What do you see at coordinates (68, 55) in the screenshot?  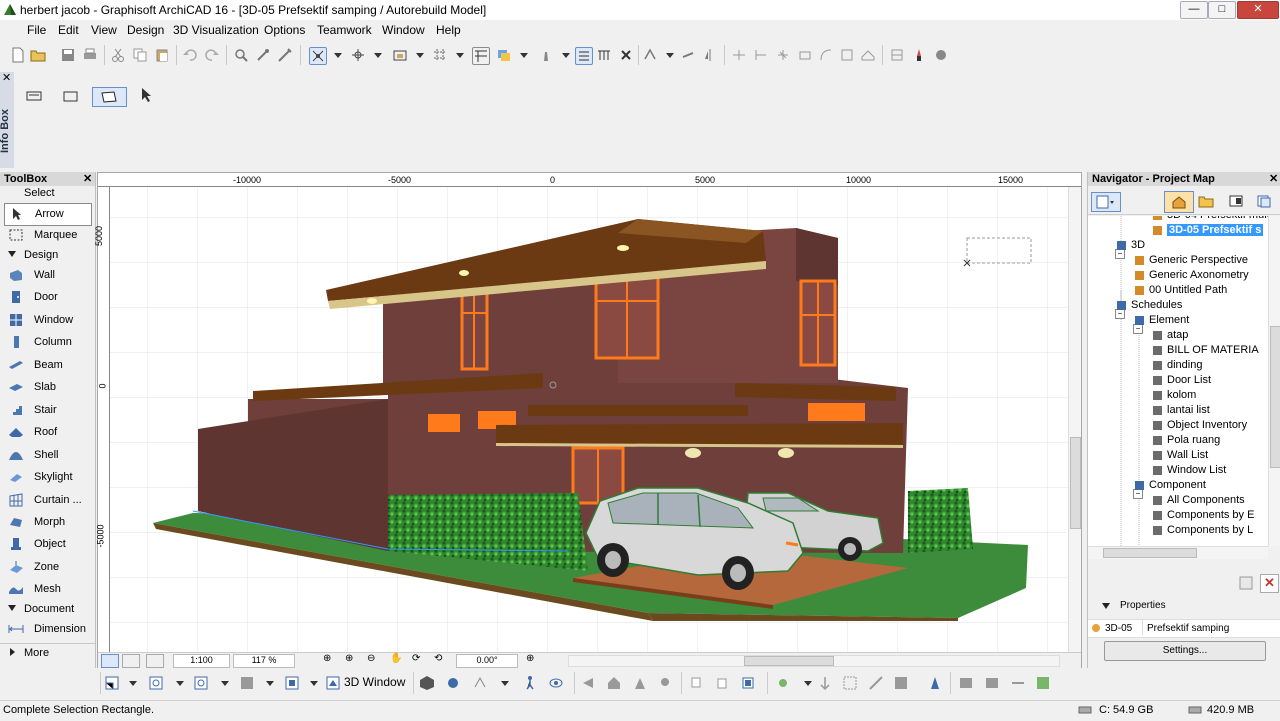 I see `save-icon` at bounding box center [68, 55].